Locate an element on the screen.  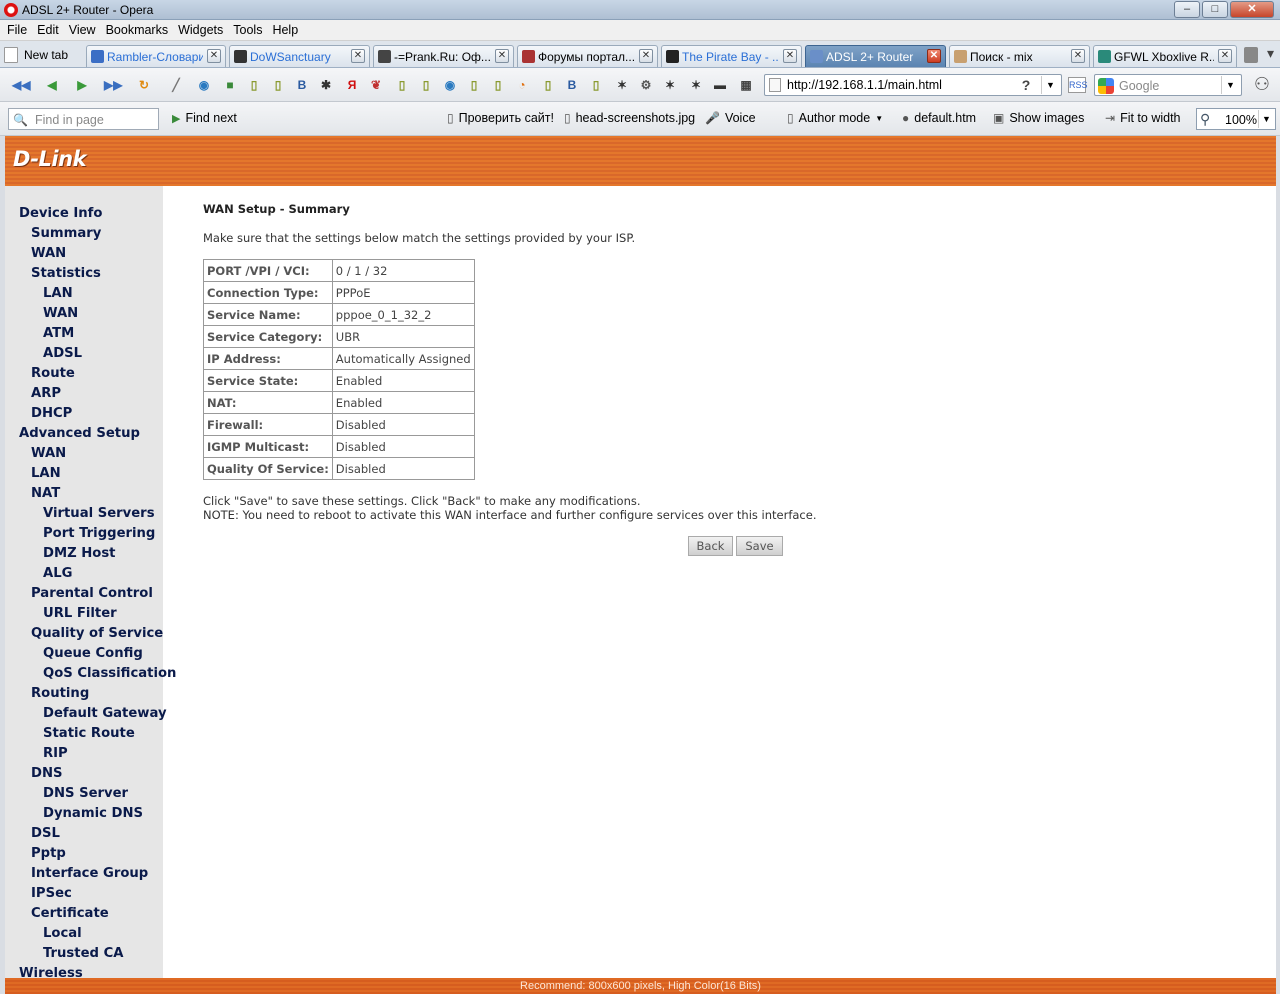
zoom-value: 100% is located at coordinates (1241, 120).